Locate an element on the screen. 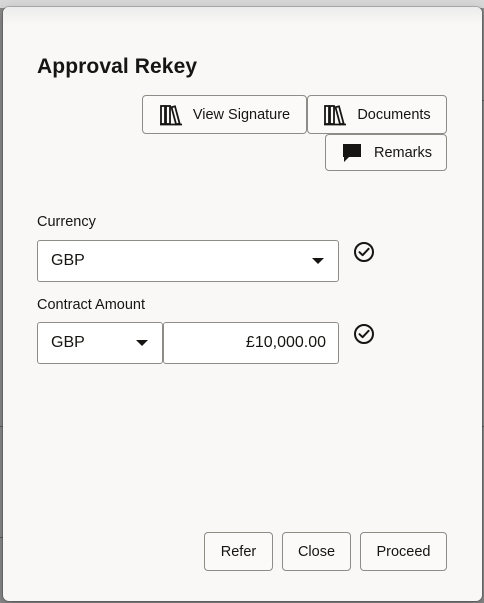  remarks-button: Remarks is located at coordinates (386, 152).